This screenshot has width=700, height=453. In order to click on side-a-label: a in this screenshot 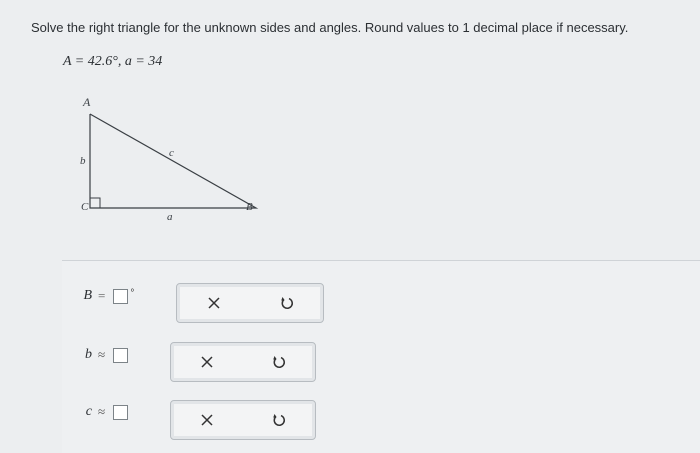, I will do `click(170, 216)`.